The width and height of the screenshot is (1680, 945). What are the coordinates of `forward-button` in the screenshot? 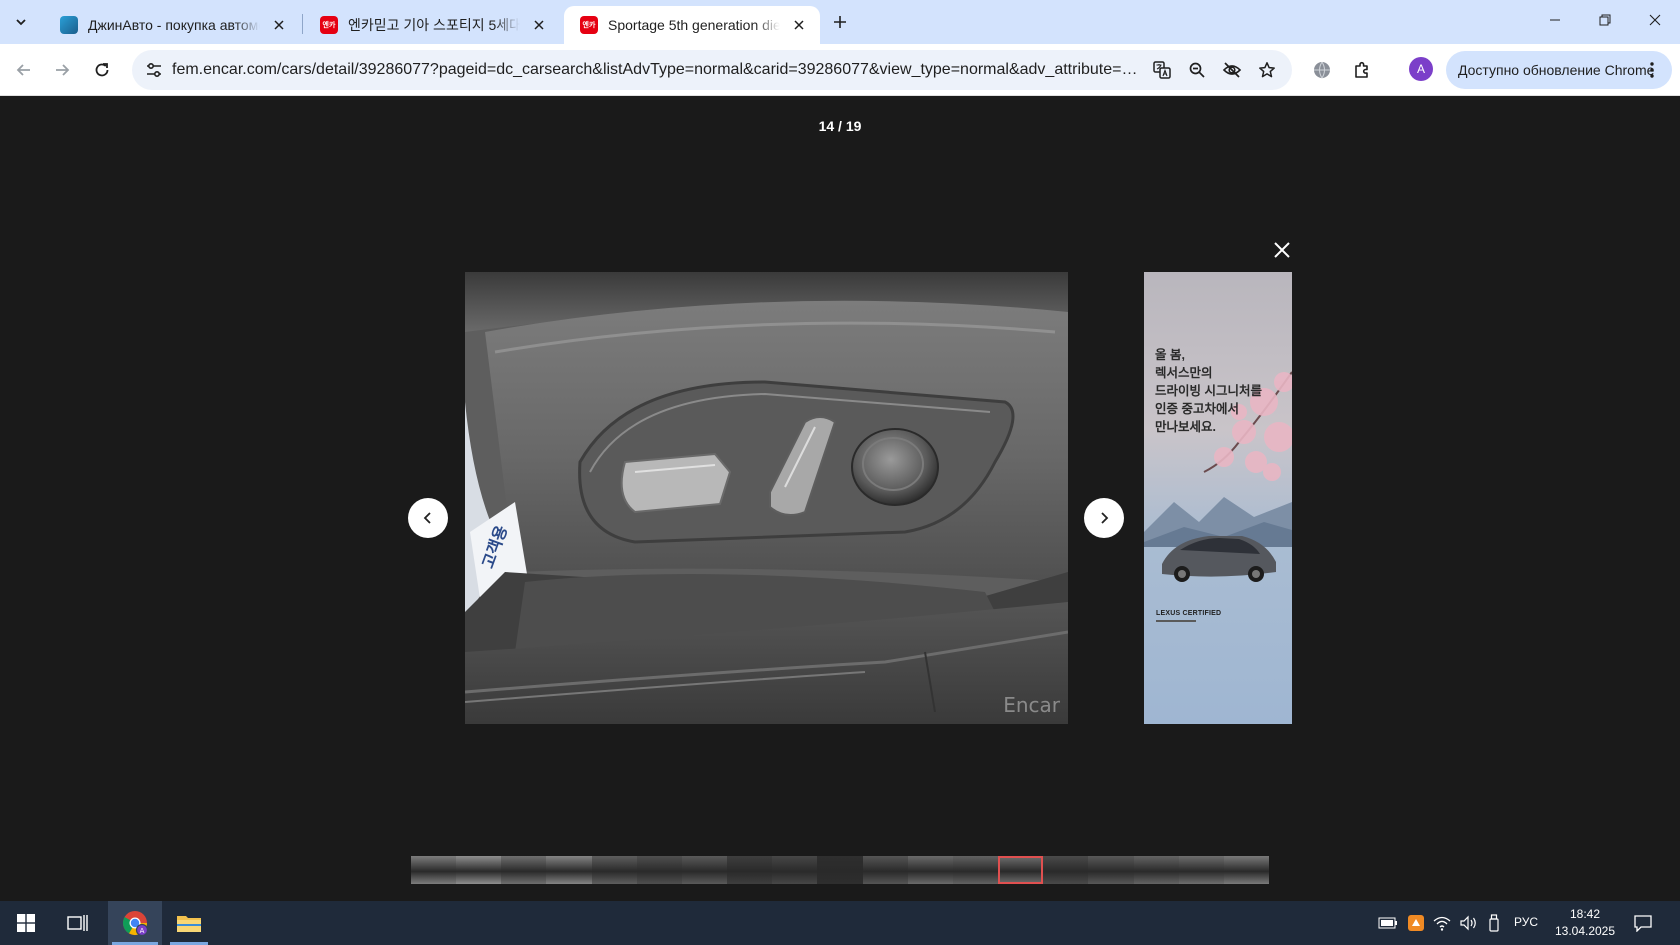 It's located at (62, 70).